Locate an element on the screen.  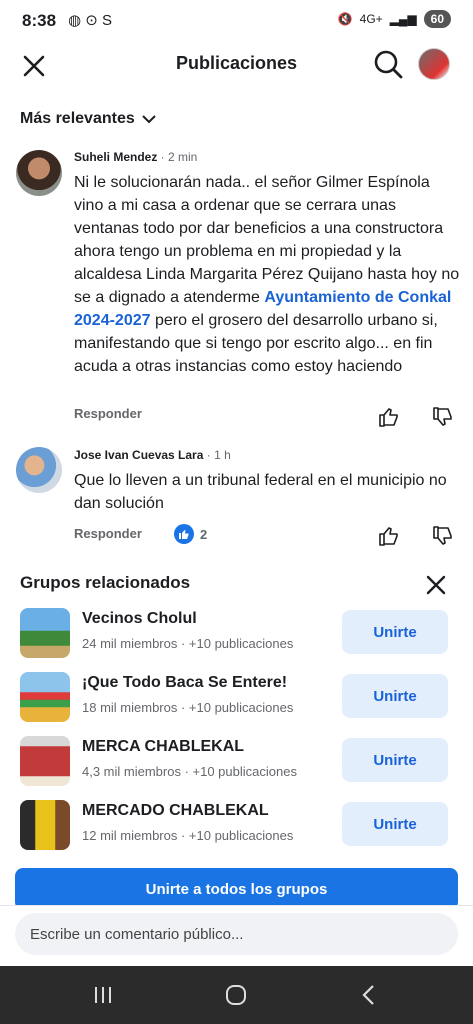
sort-label: Más relevantes is located at coordinates (77, 118).